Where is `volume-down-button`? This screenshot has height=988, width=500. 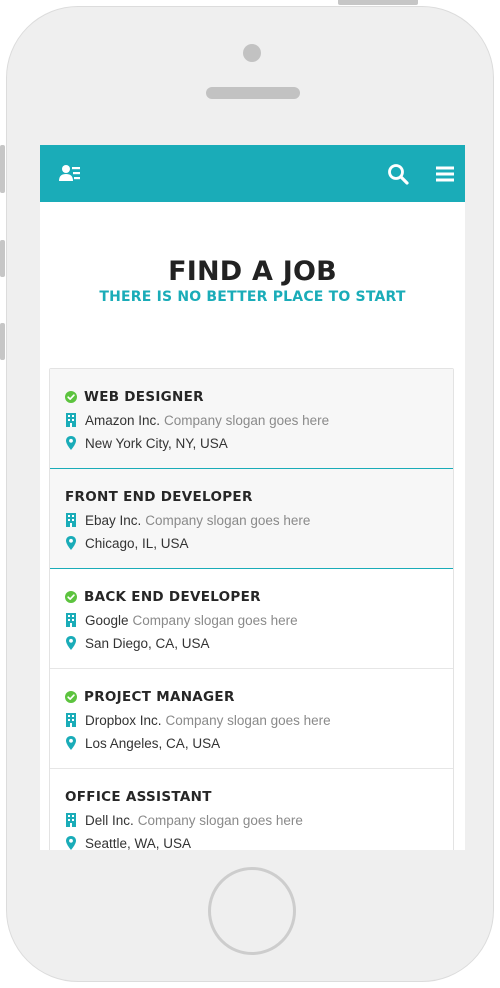
volume-down-button is located at coordinates (2, 341).